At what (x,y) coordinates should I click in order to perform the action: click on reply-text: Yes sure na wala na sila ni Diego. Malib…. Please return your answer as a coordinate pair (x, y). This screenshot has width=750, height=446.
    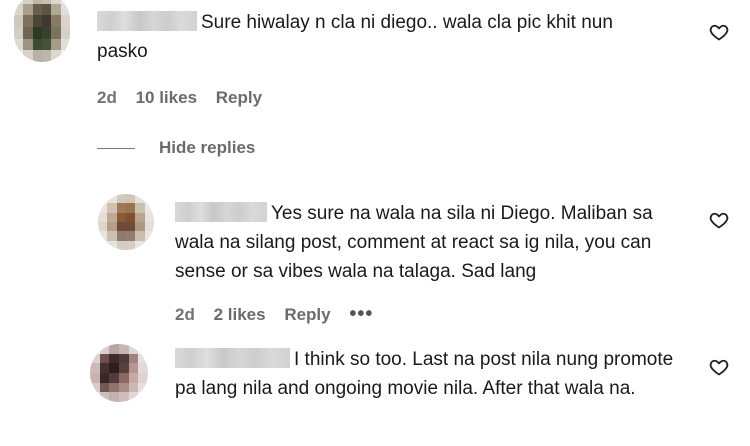
    Looking at the image, I should click on (414, 242).